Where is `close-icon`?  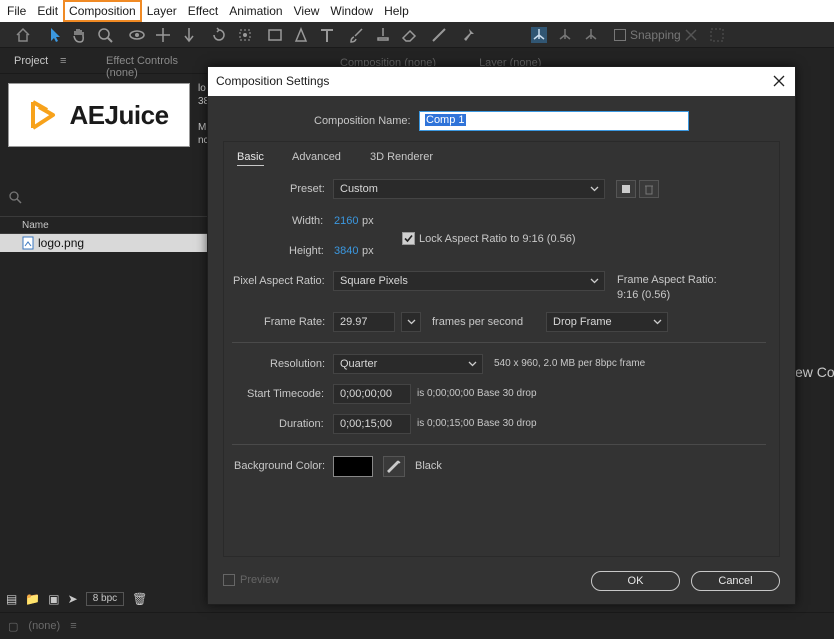 close-icon is located at coordinates (779, 81).